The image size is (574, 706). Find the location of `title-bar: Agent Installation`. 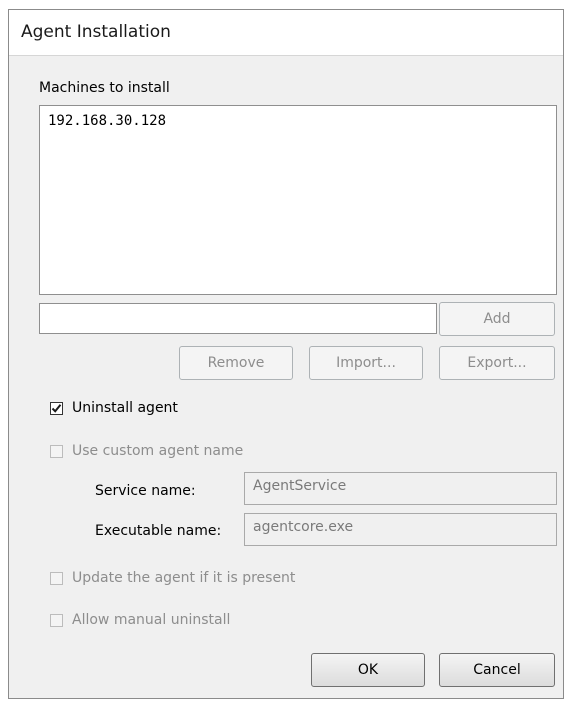

title-bar: Agent Installation is located at coordinates (286, 33).